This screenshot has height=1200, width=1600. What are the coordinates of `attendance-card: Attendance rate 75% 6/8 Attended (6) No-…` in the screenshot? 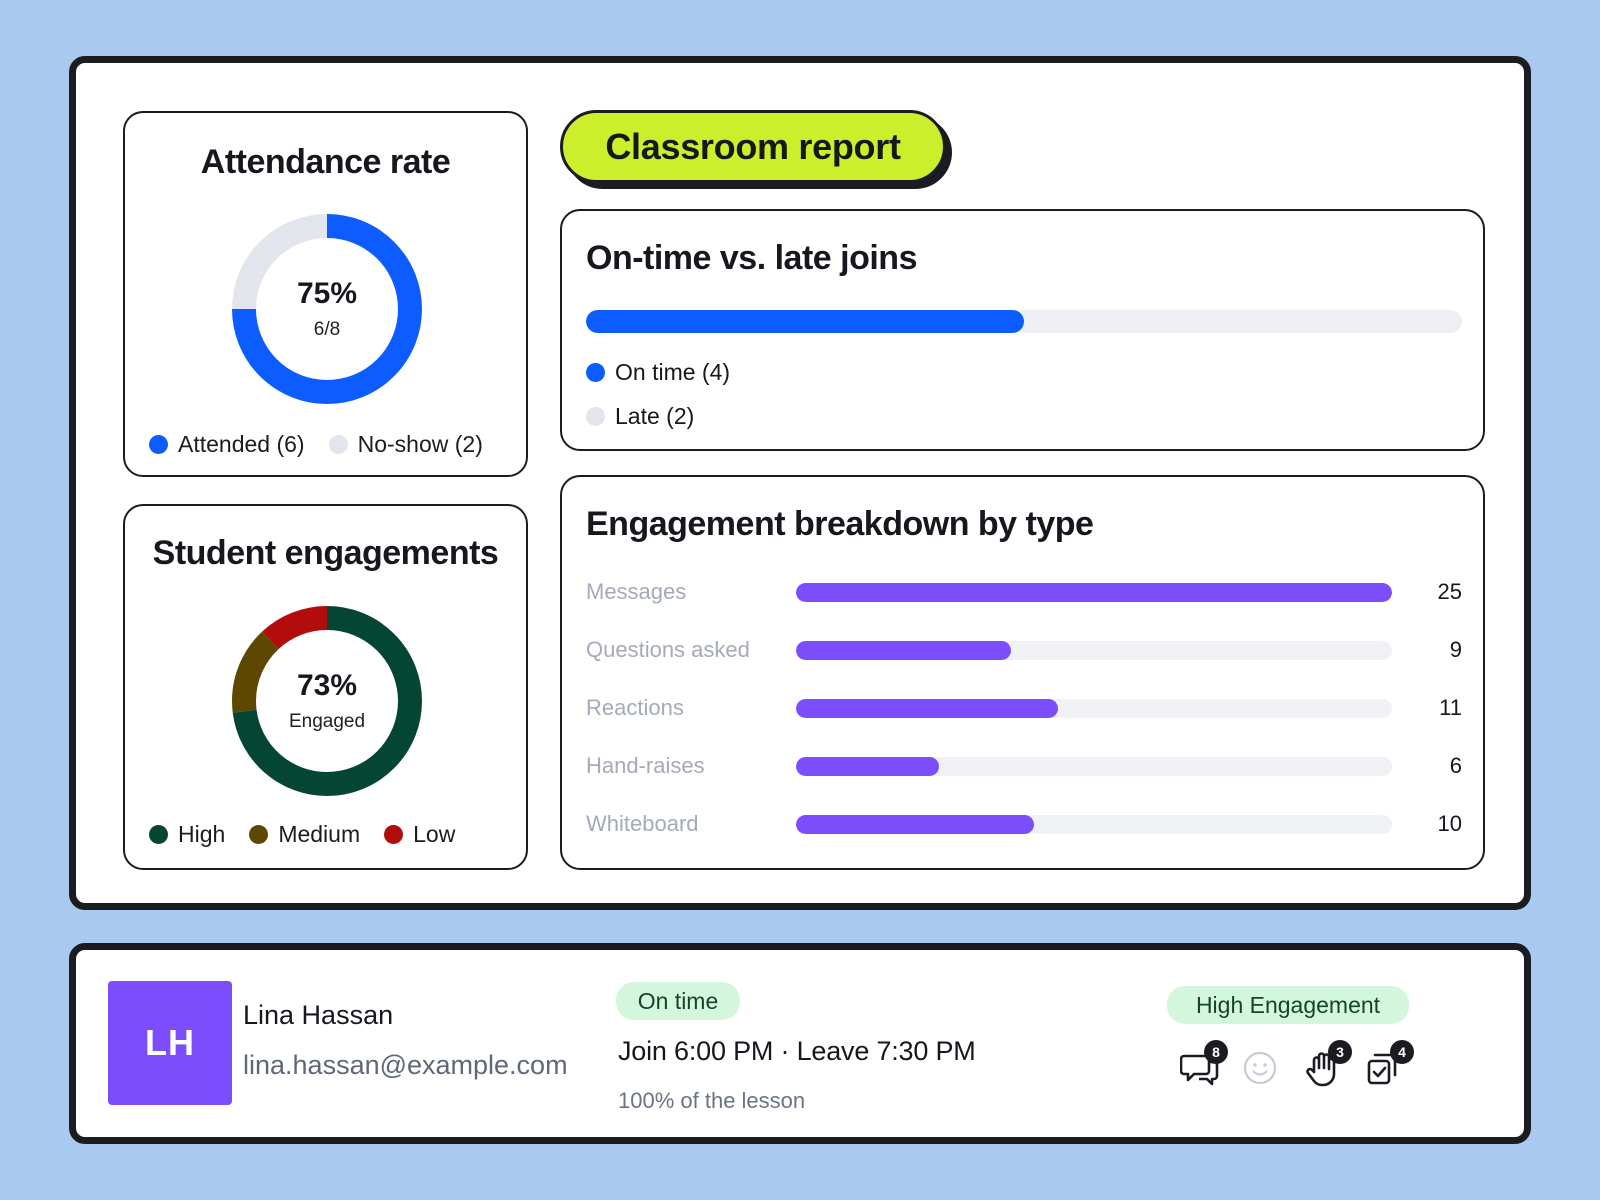 It's located at (325, 294).